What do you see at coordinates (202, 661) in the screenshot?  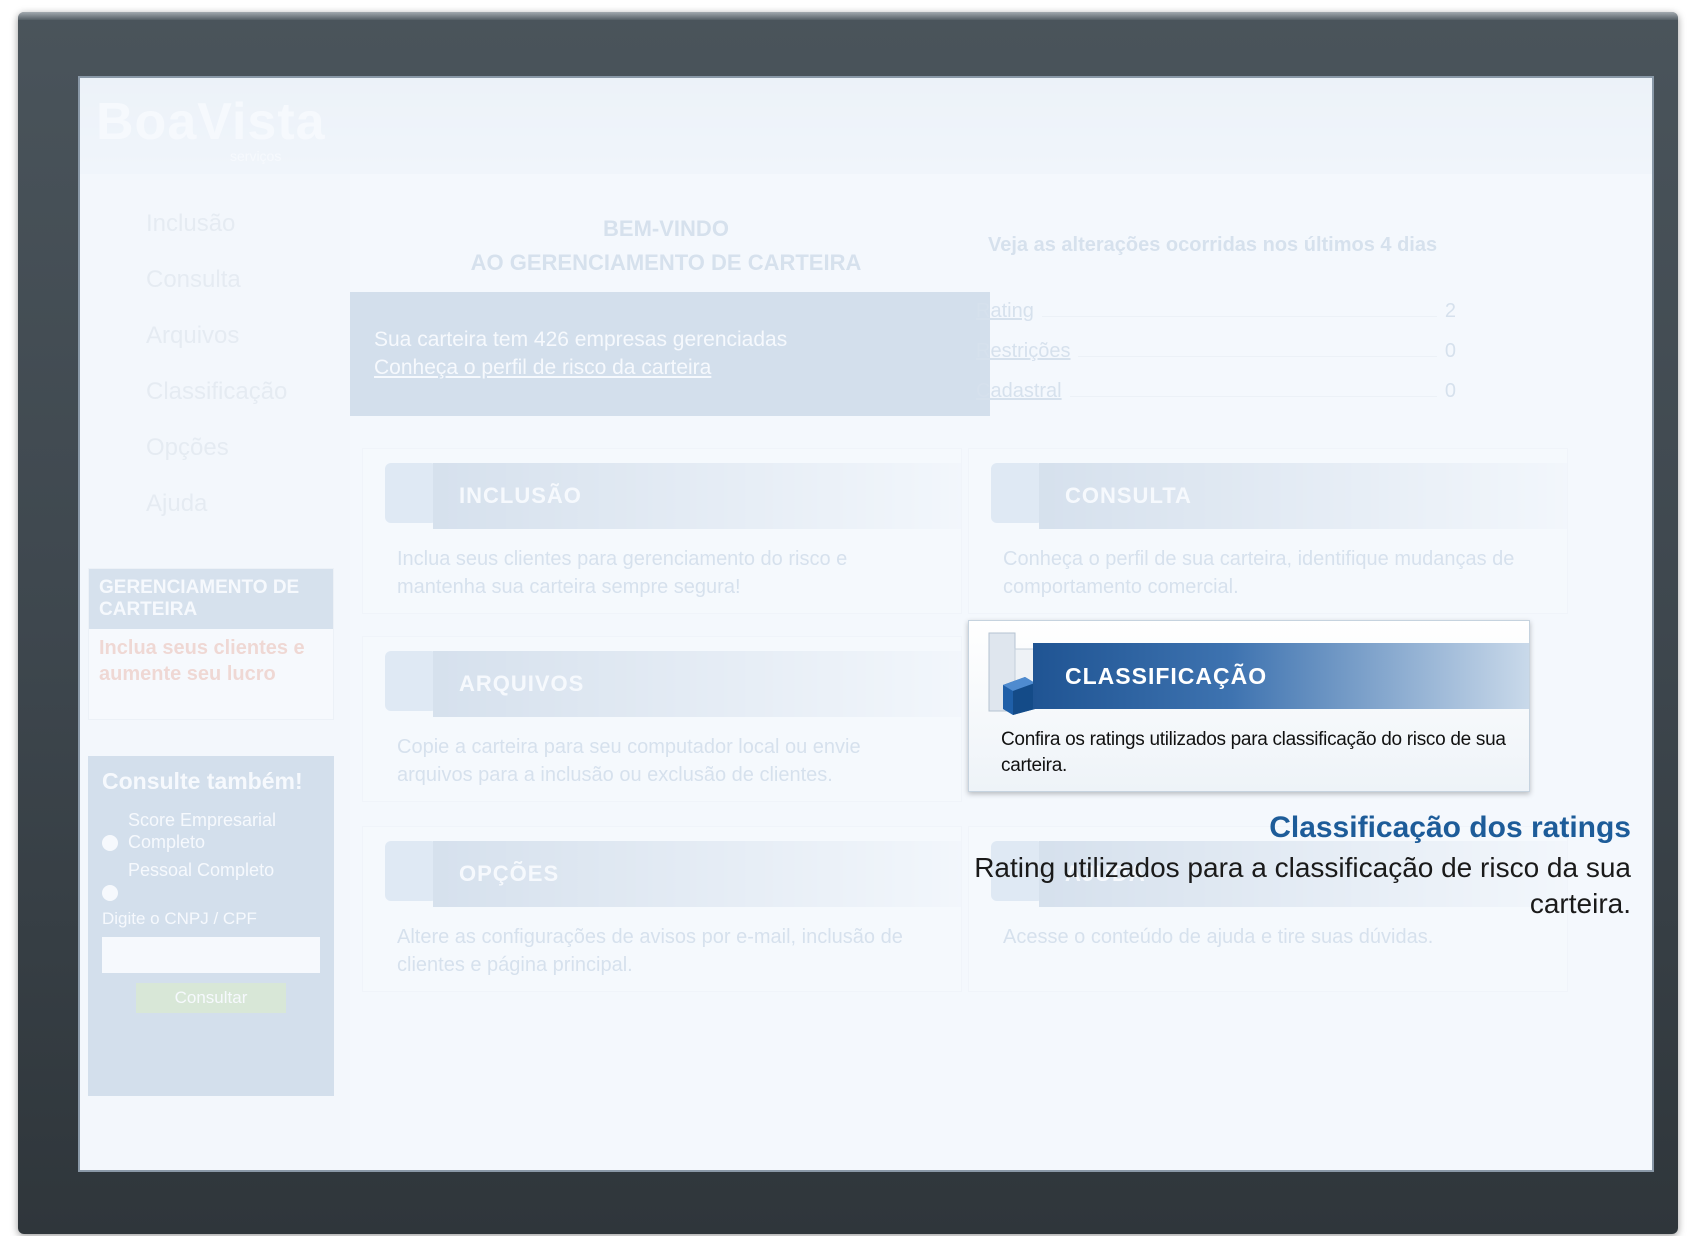 I see `promo-text: Inclua seus clientes e aumente seu lucro` at bounding box center [202, 661].